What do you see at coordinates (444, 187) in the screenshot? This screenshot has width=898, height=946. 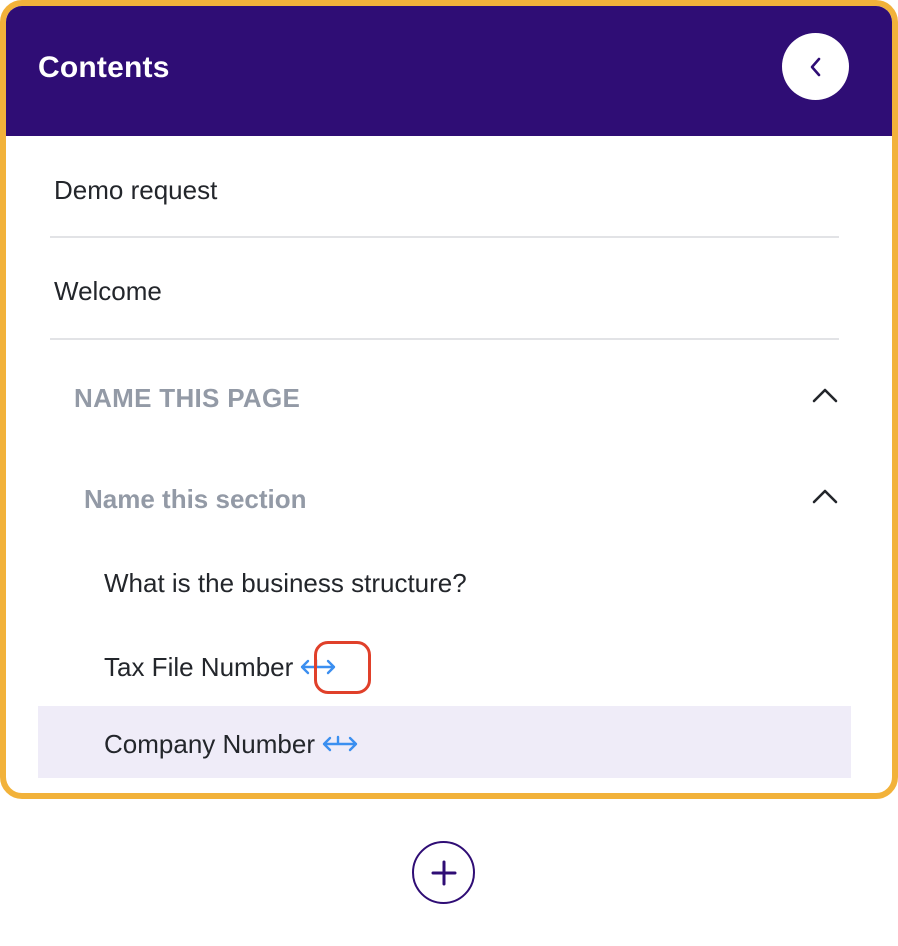 I see `contents-item-demo-request: Demo request` at bounding box center [444, 187].